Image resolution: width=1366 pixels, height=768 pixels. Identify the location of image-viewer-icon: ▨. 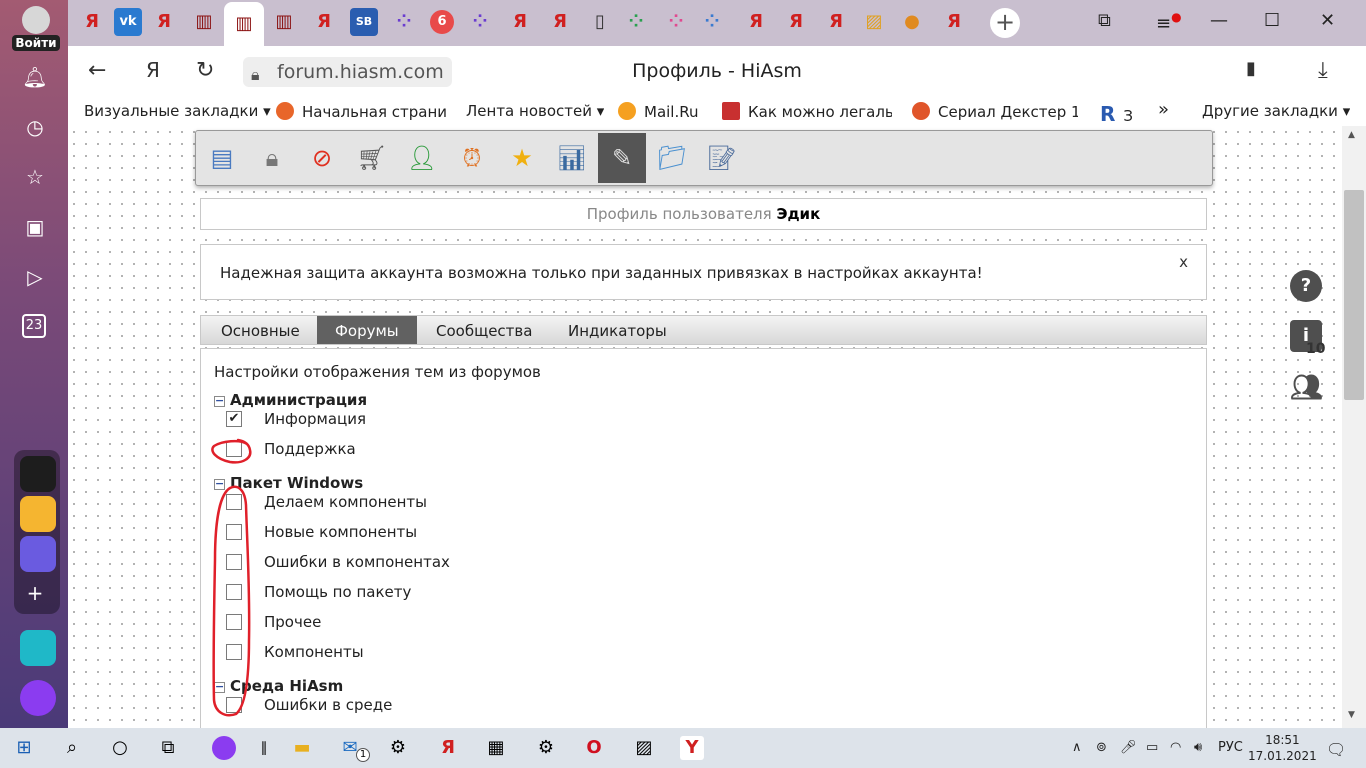
(644, 748).